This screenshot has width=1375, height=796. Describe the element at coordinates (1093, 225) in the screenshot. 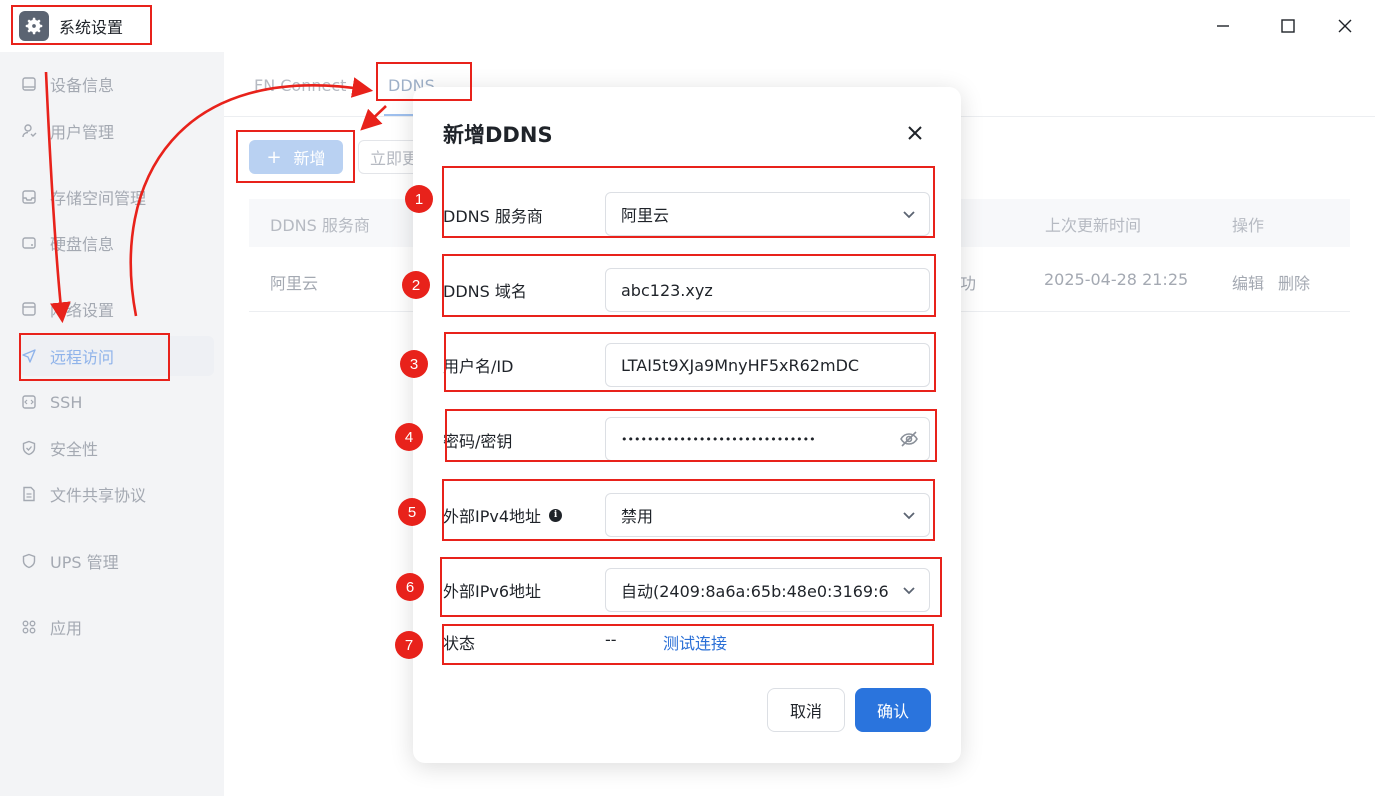

I see `column-header-last-update: 上次更新时间` at that location.